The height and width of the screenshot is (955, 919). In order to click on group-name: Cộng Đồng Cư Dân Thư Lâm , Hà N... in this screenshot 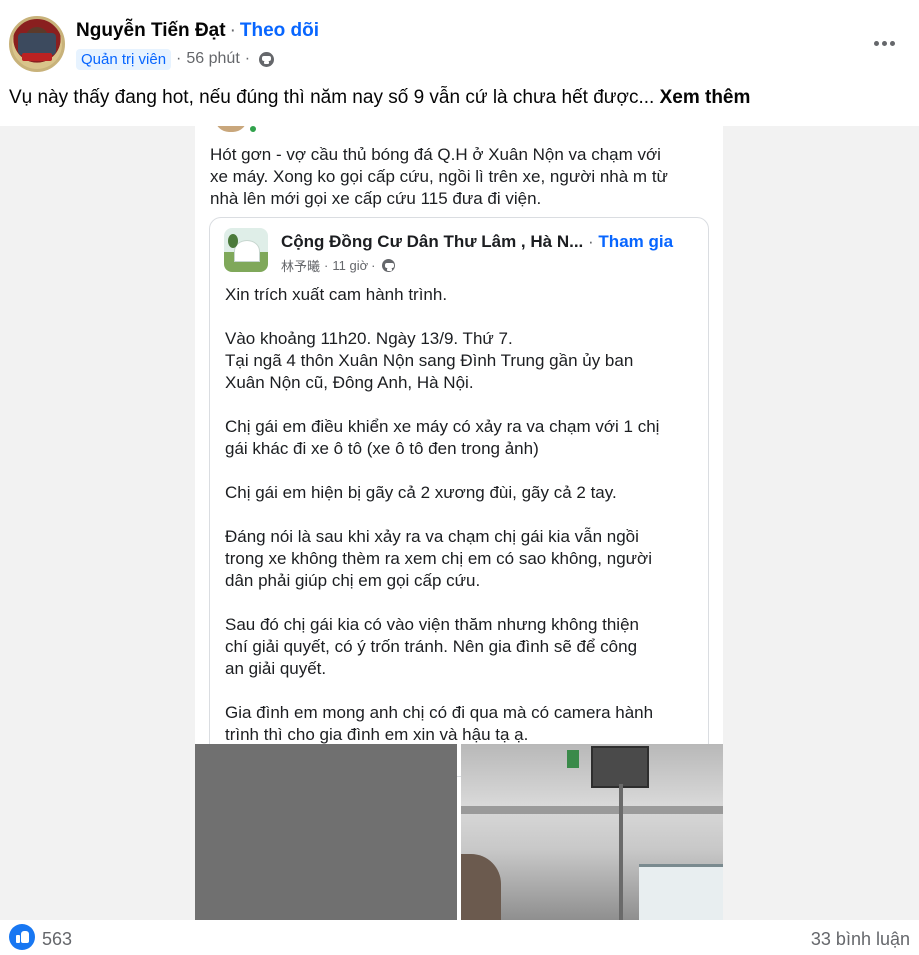, I will do `click(432, 241)`.